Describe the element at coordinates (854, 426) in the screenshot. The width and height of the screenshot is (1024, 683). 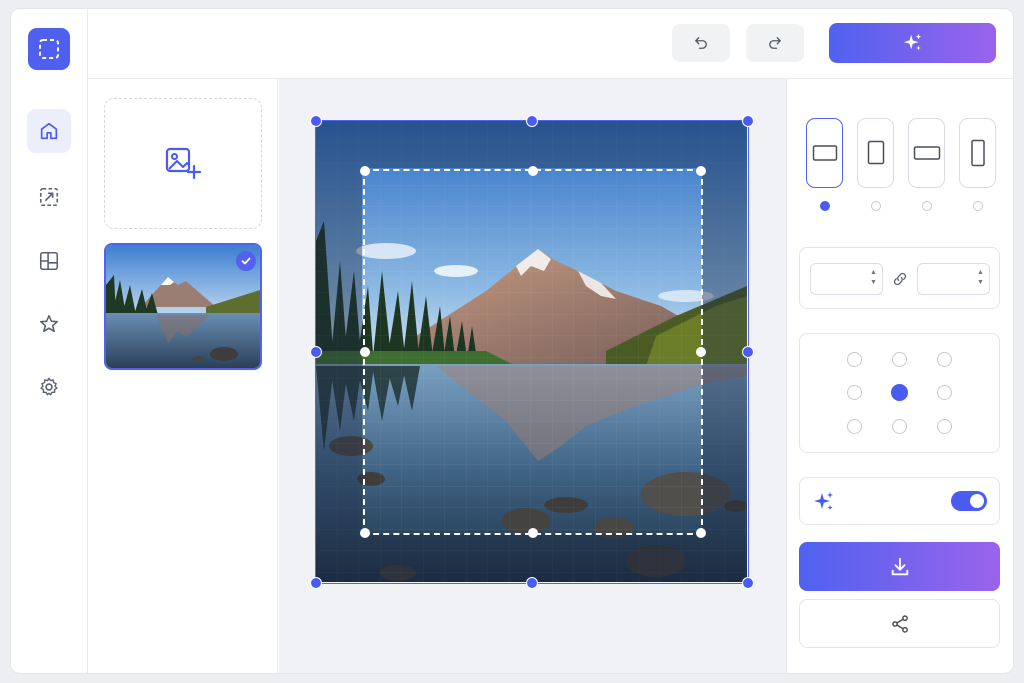
I see `anchor-bottom-left` at that location.